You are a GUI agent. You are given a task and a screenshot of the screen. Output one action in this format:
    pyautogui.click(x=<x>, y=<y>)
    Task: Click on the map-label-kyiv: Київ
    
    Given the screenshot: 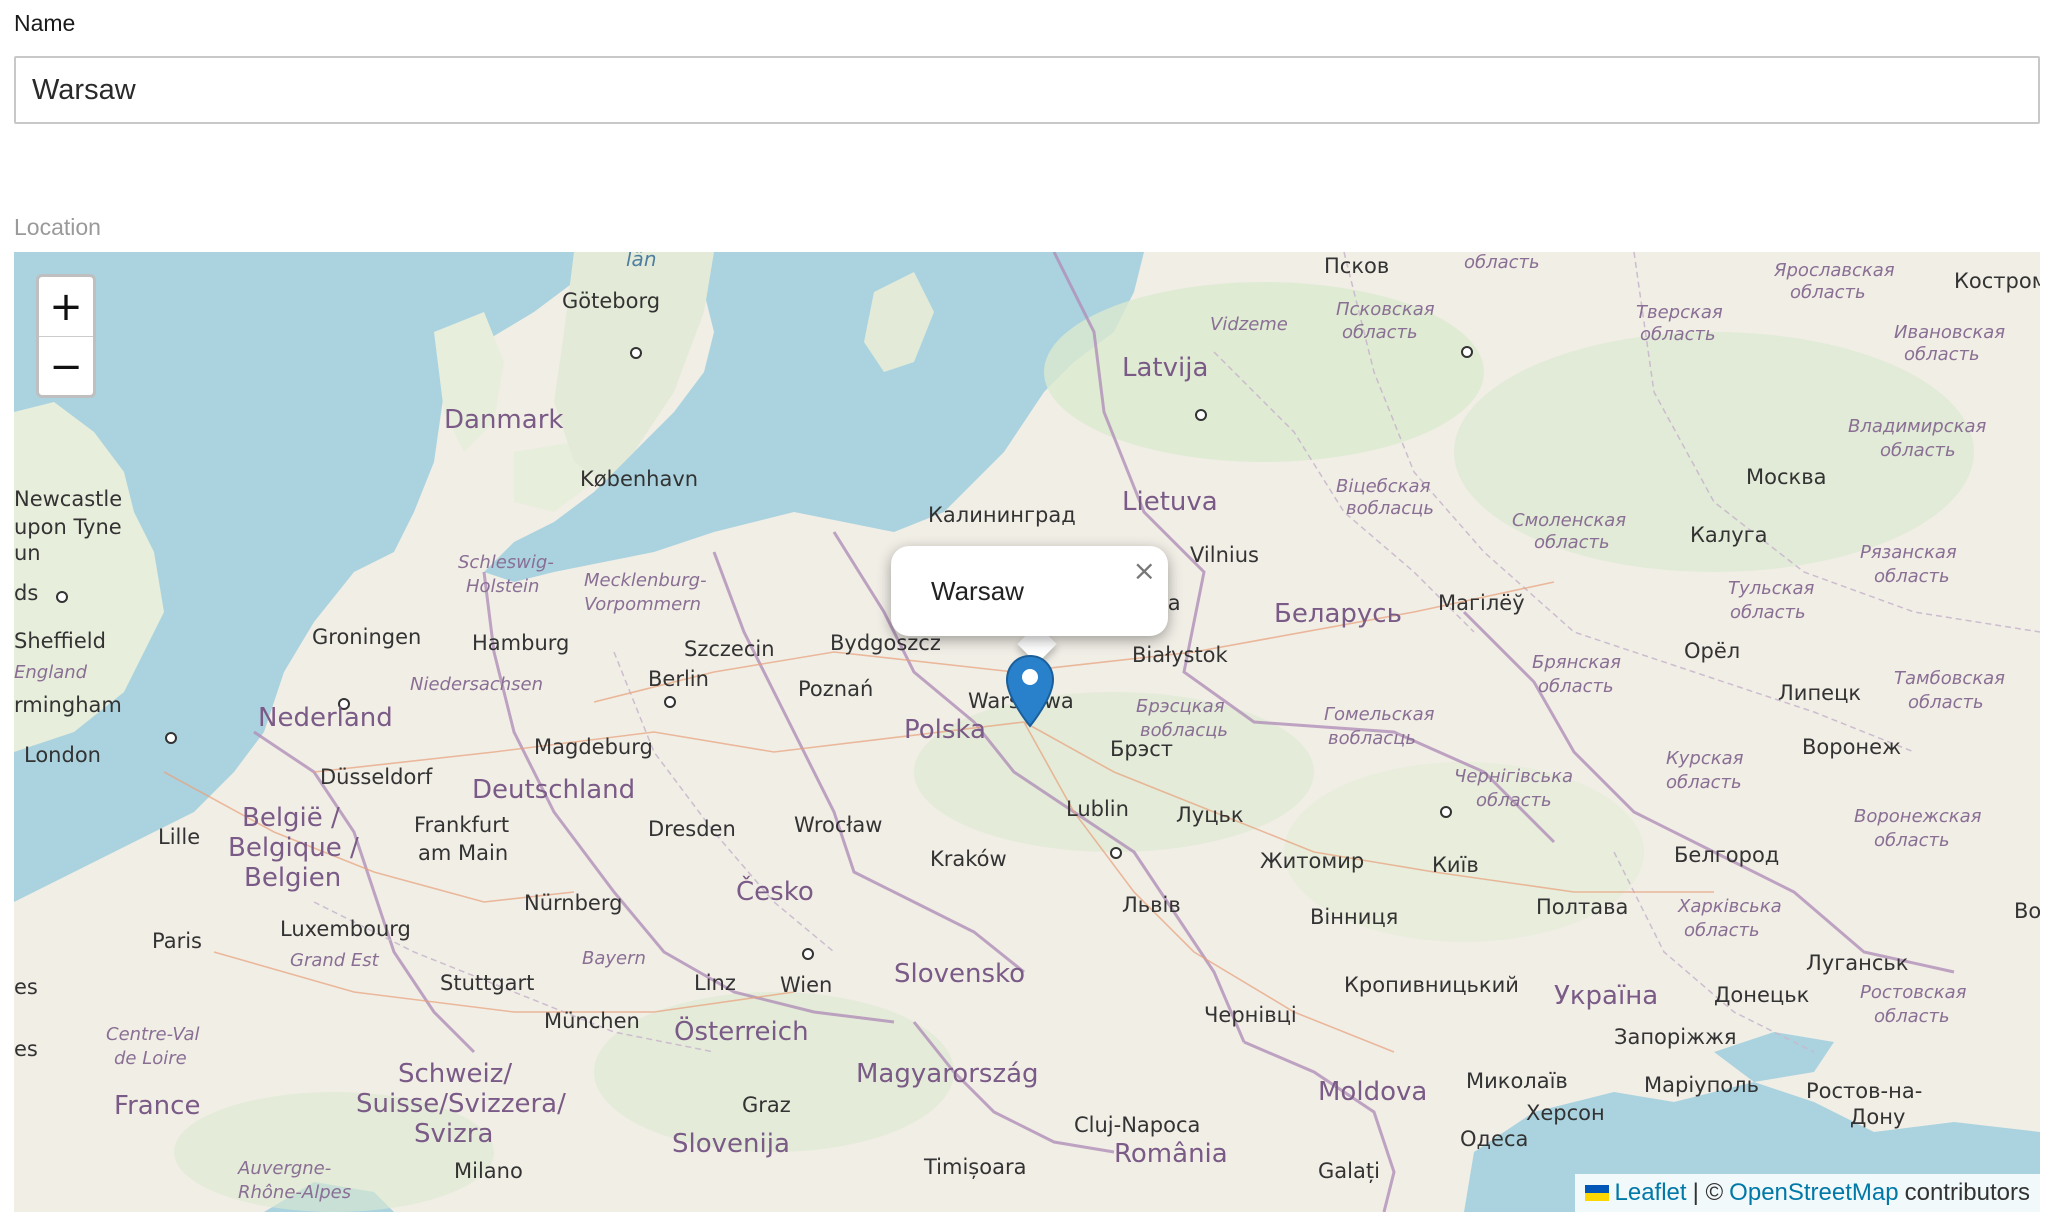 What is the action you would take?
    pyautogui.click(x=1455, y=865)
    